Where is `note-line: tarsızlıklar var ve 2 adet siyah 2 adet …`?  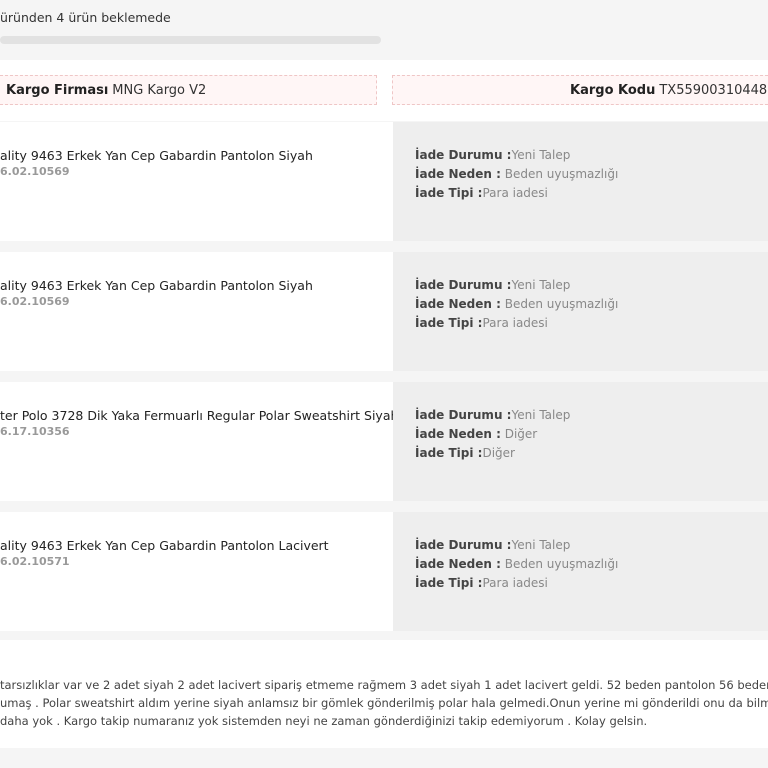
note-line: tarsızlıklar var ve 2 adet siyah 2 adet … is located at coordinates (384, 685).